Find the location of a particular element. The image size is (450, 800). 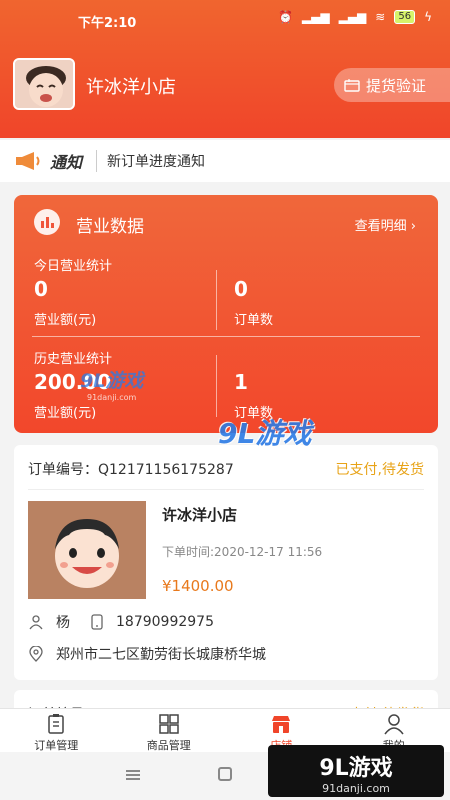

tab-product-management: 商品管理 is located at coordinates (169, 730).